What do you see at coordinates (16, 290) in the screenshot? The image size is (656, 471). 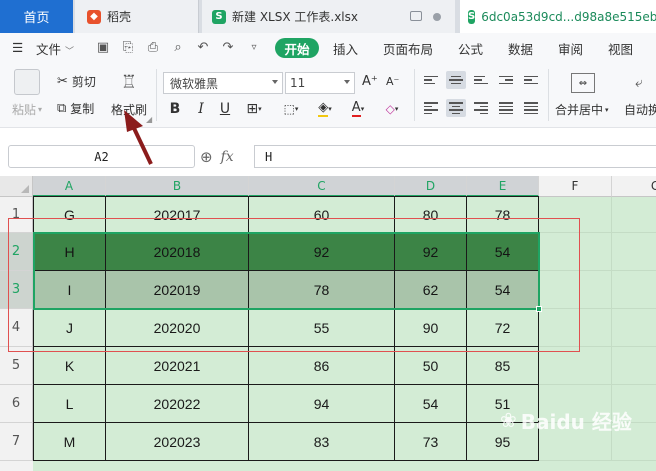 I see `row-header-3: 3` at bounding box center [16, 290].